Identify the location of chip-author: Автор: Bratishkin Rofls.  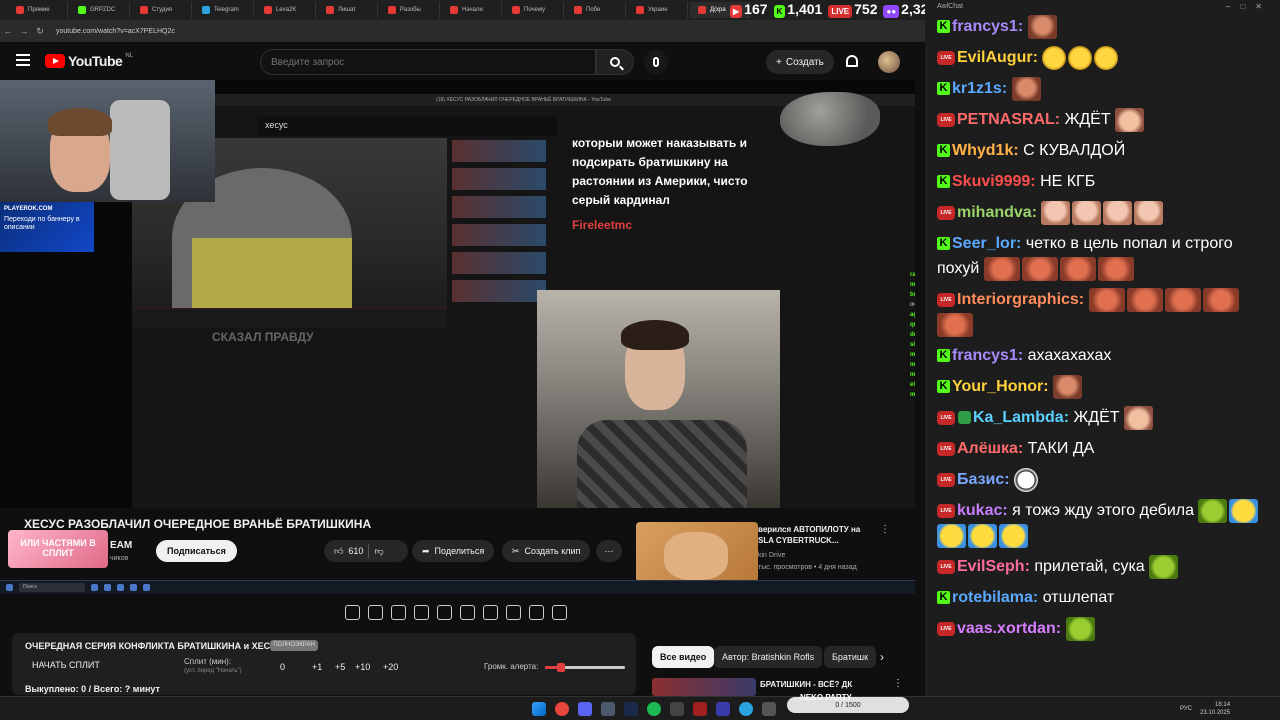
(768, 657).